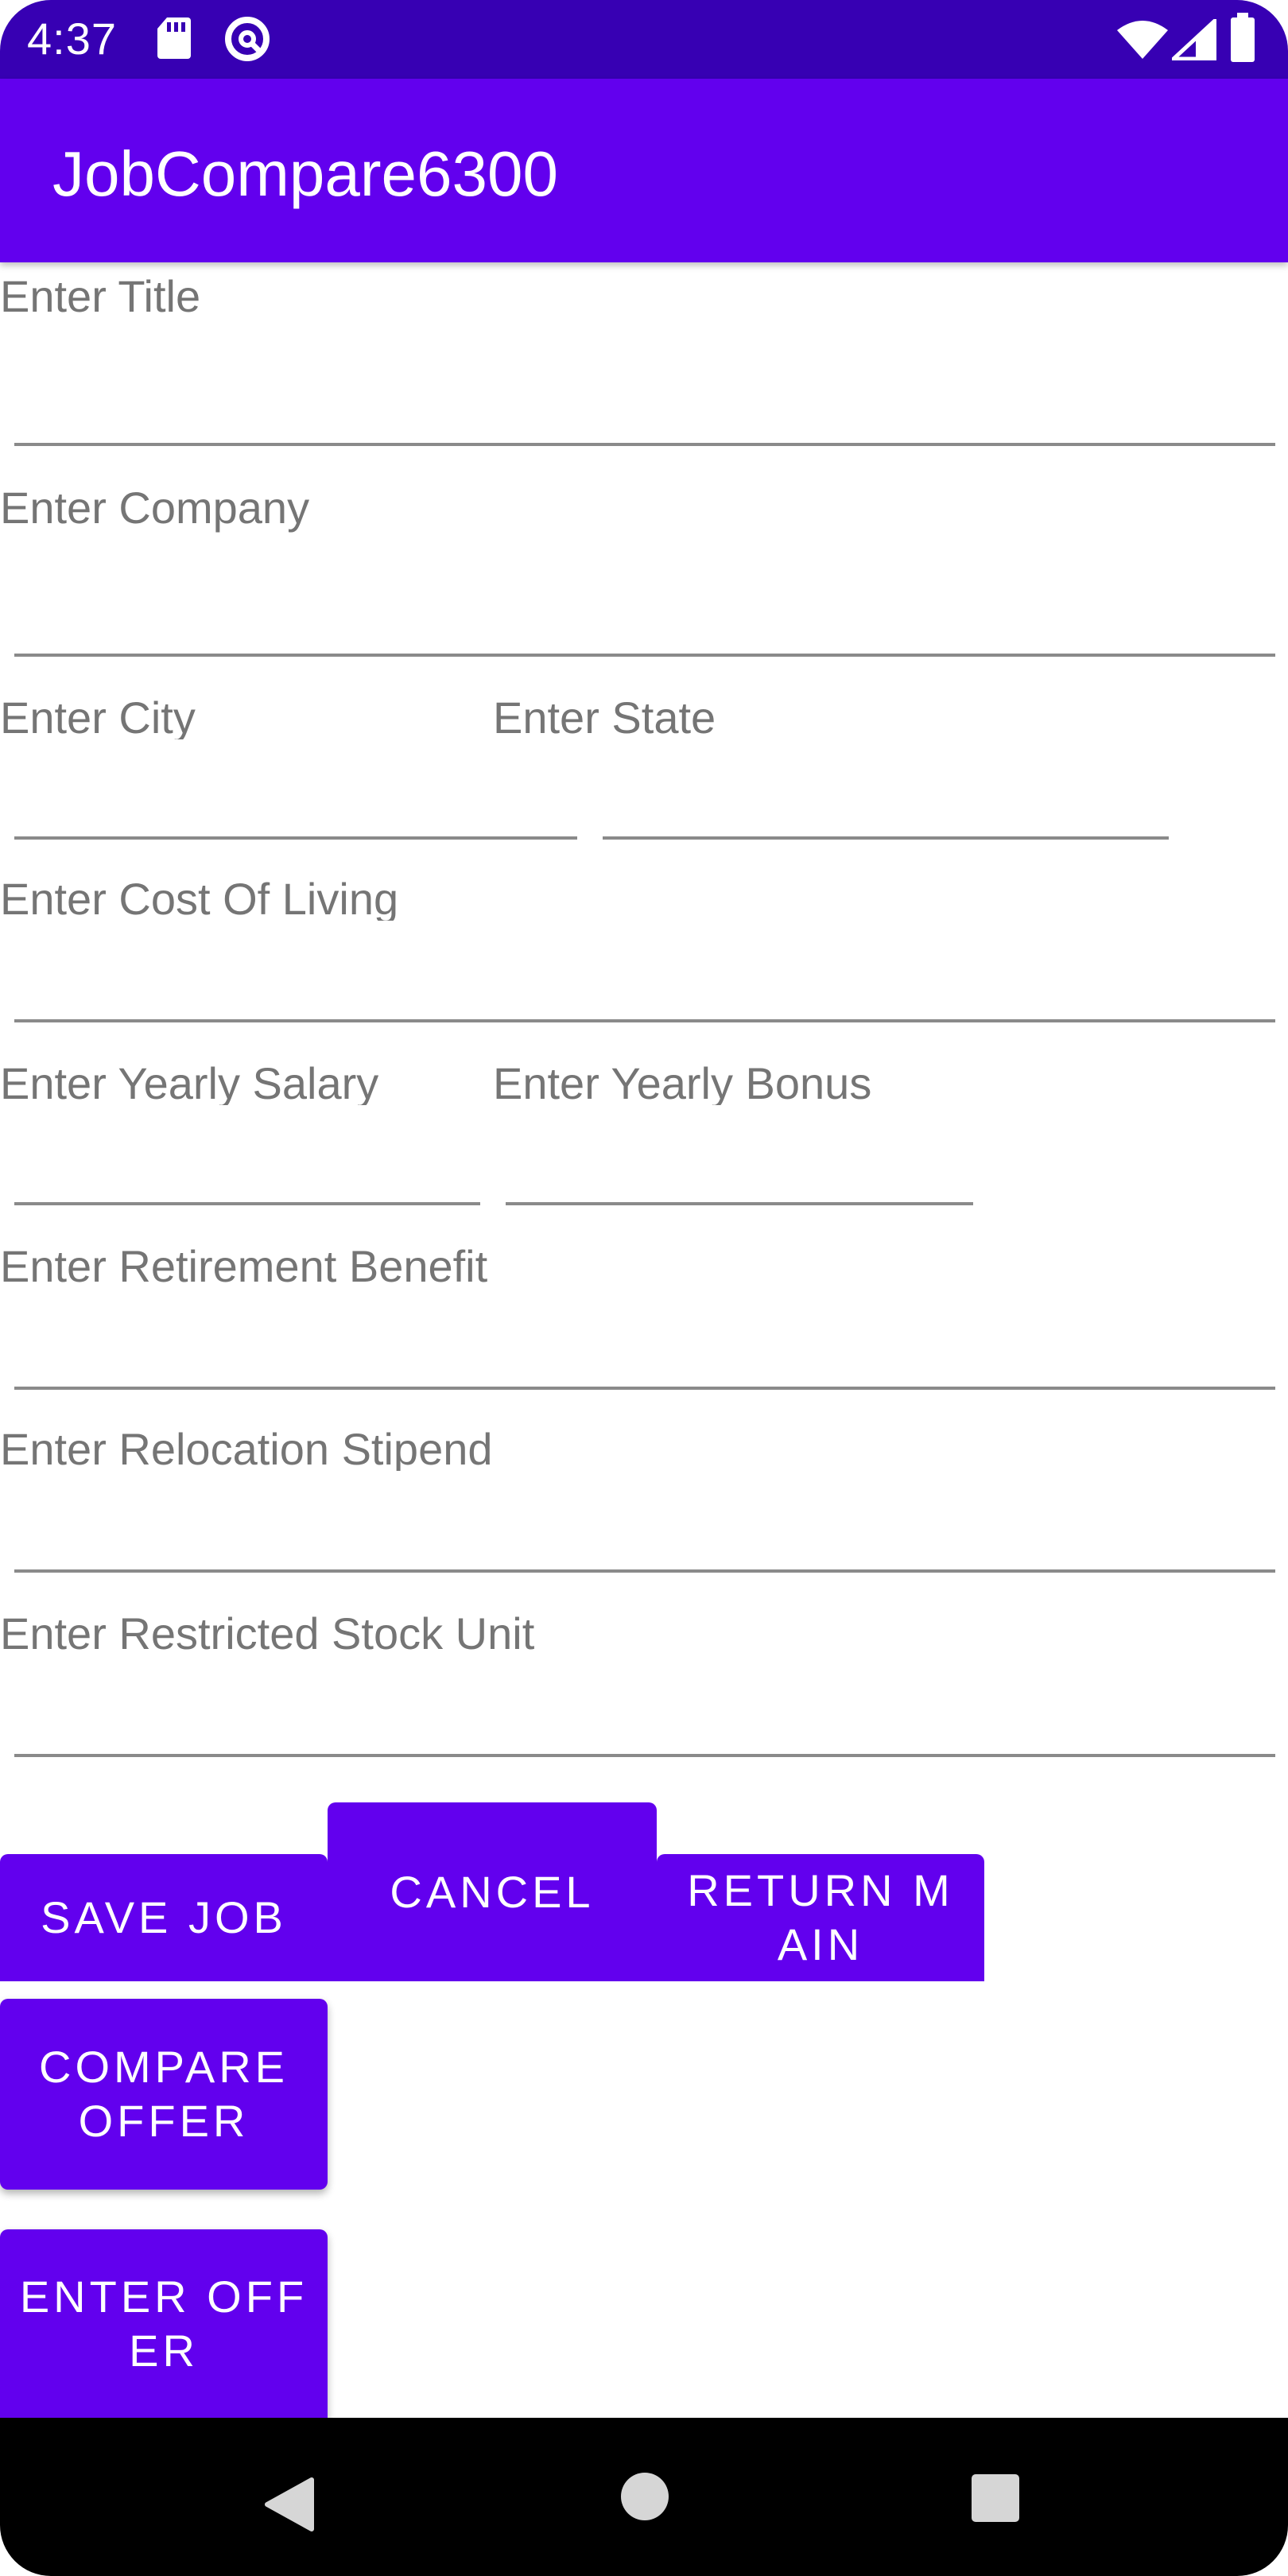  I want to click on restricted-stock-input, so click(645, 1715).